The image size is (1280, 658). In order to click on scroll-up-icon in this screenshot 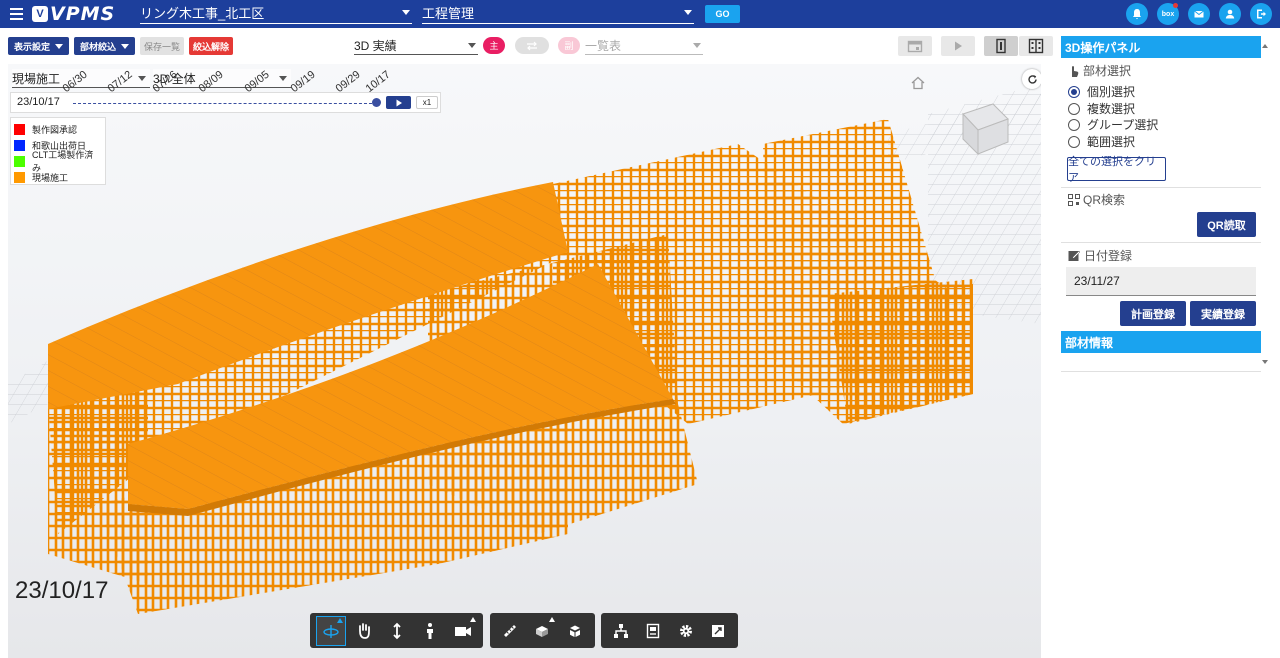, I will do `click(1265, 46)`.